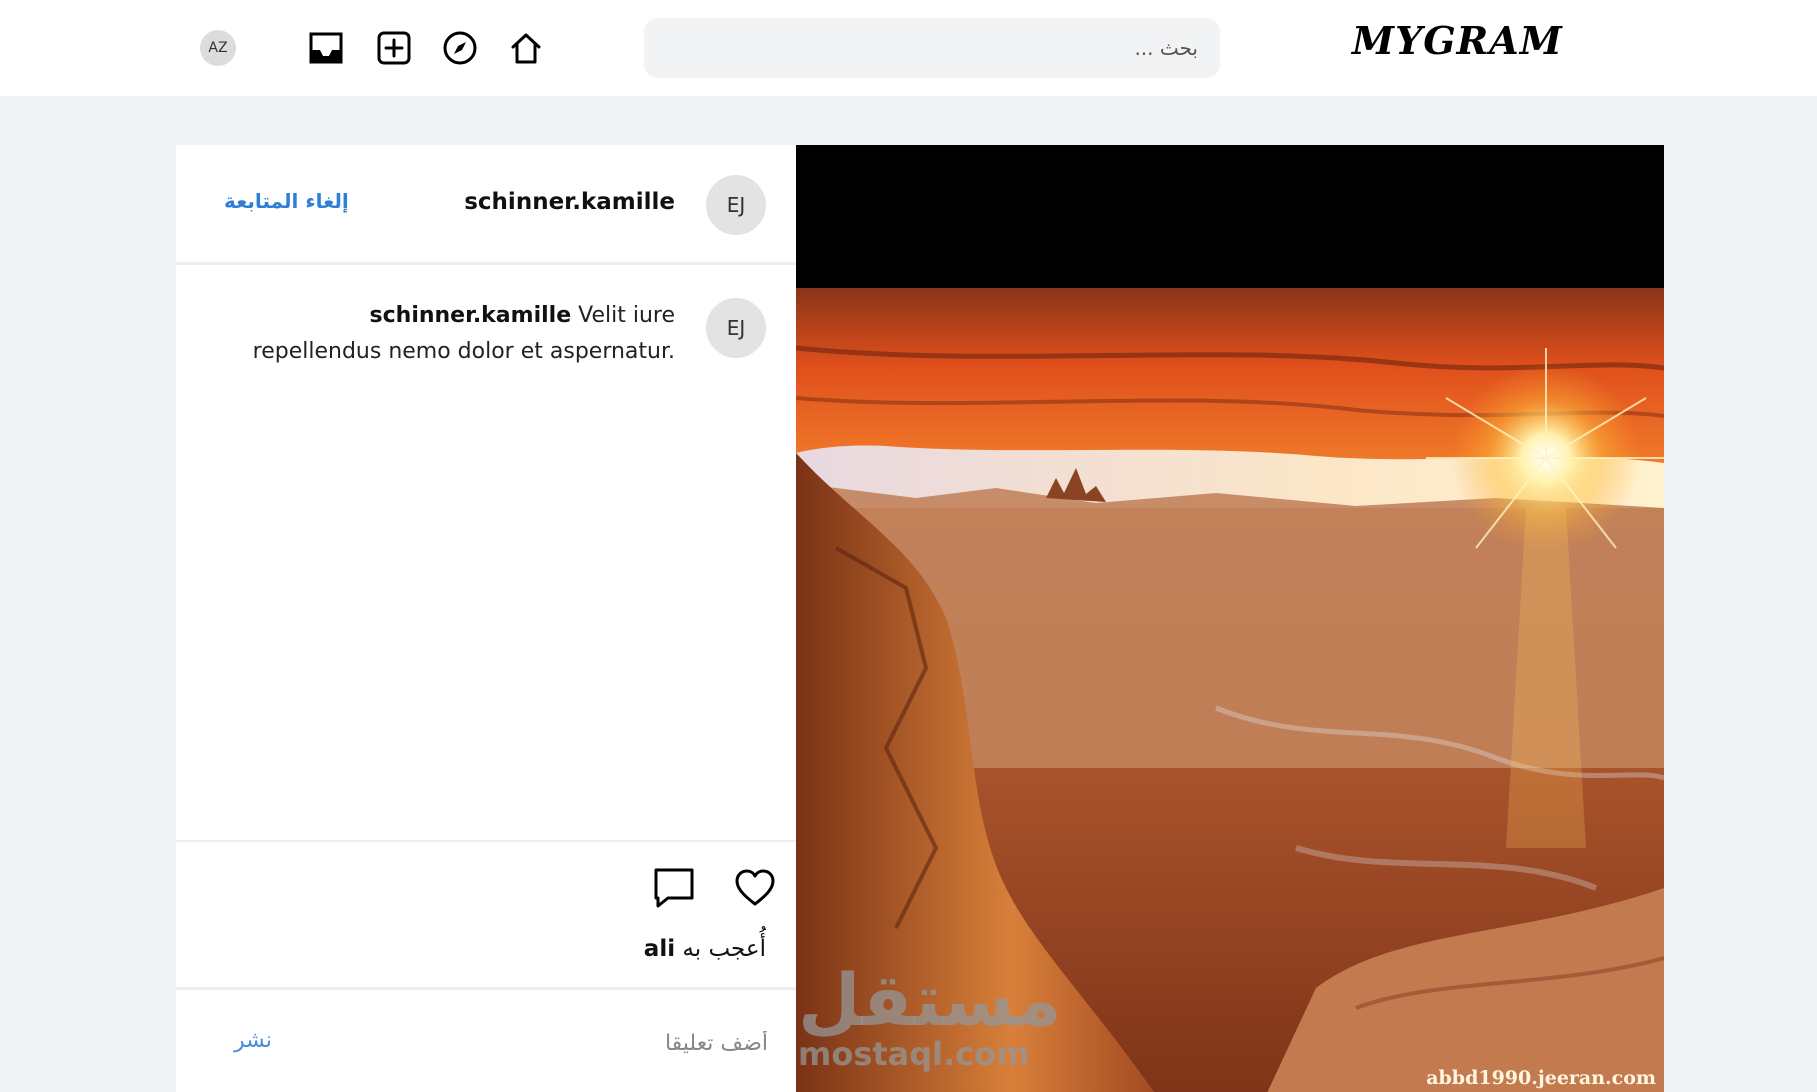  I want to click on post-header: EJ schinner.kamille إلغاء المتابعة, so click(486, 205).